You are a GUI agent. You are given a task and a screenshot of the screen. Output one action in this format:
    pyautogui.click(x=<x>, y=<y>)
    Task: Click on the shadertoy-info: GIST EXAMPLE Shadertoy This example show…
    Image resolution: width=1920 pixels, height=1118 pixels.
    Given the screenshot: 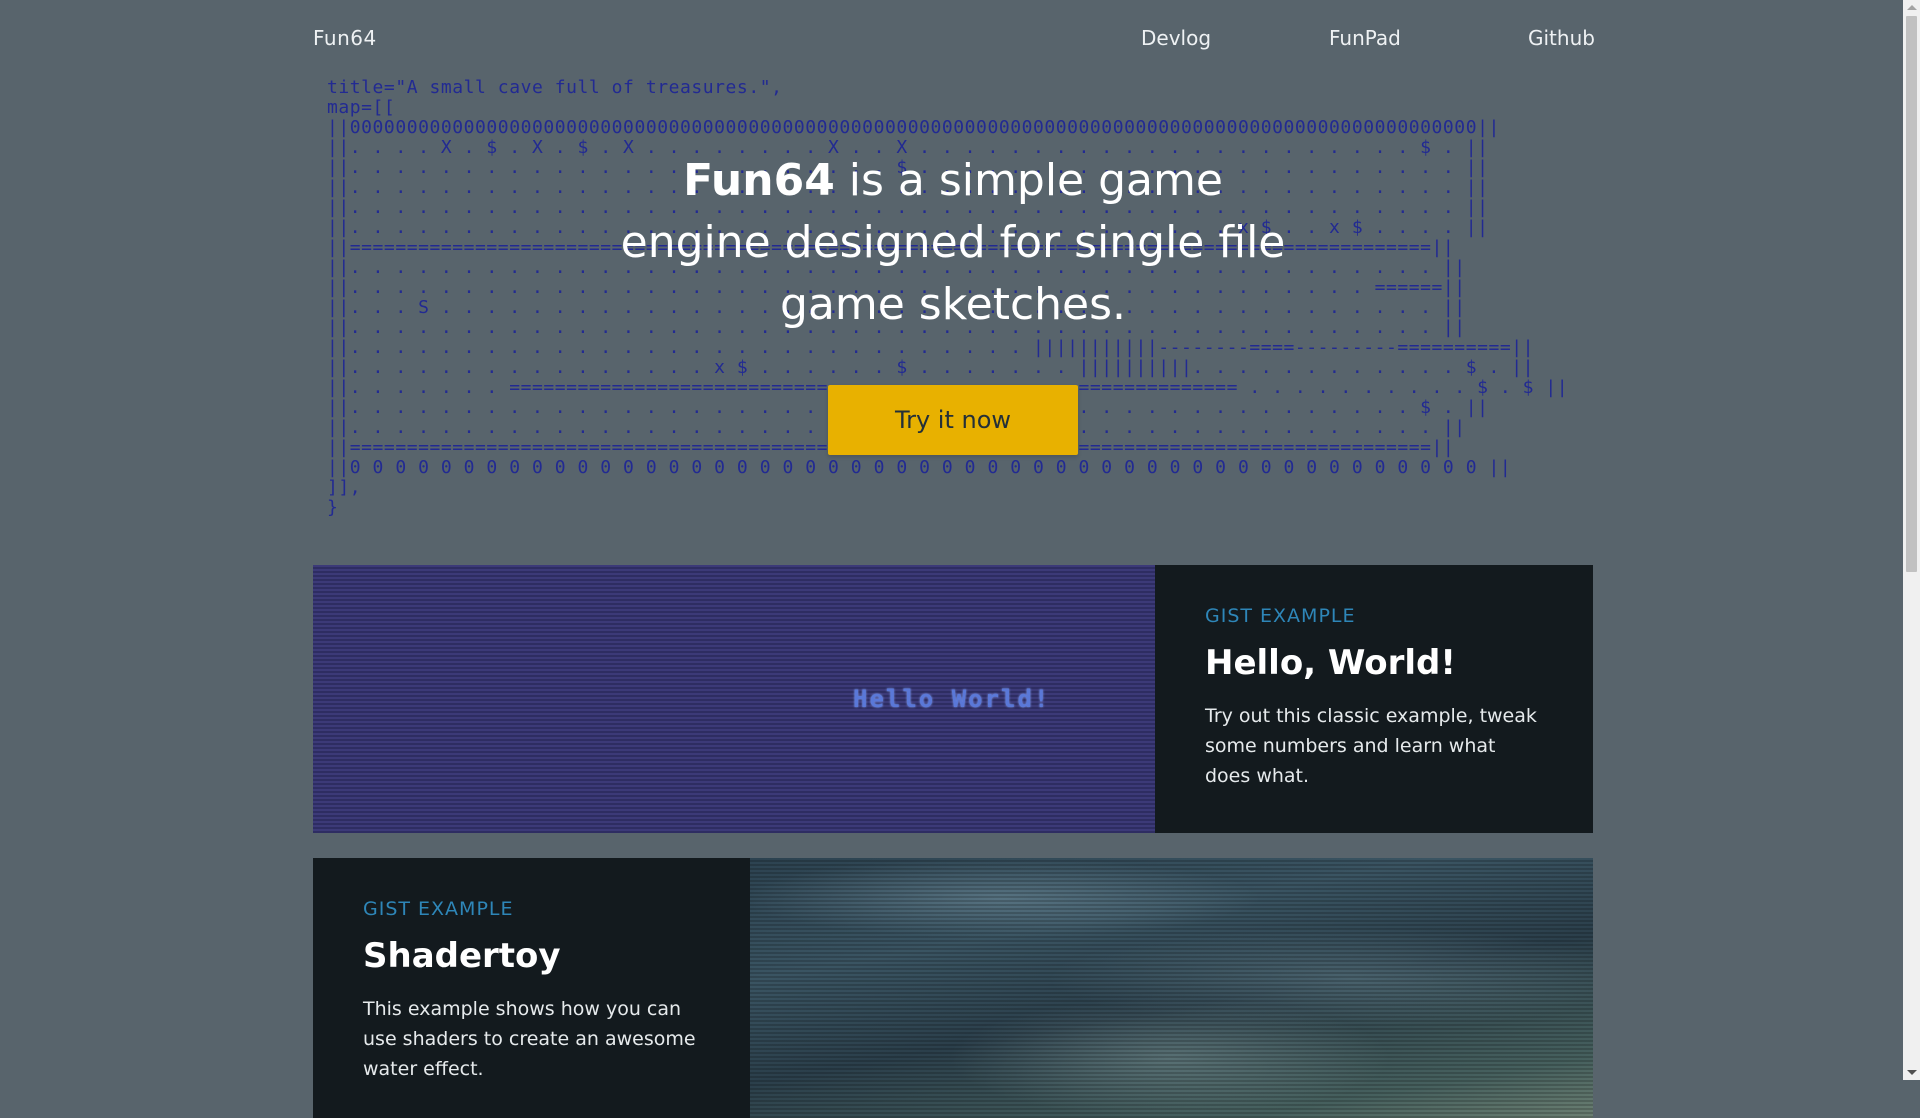 What is the action you would take?
    pyautogui.click(x=533, y=971)
    